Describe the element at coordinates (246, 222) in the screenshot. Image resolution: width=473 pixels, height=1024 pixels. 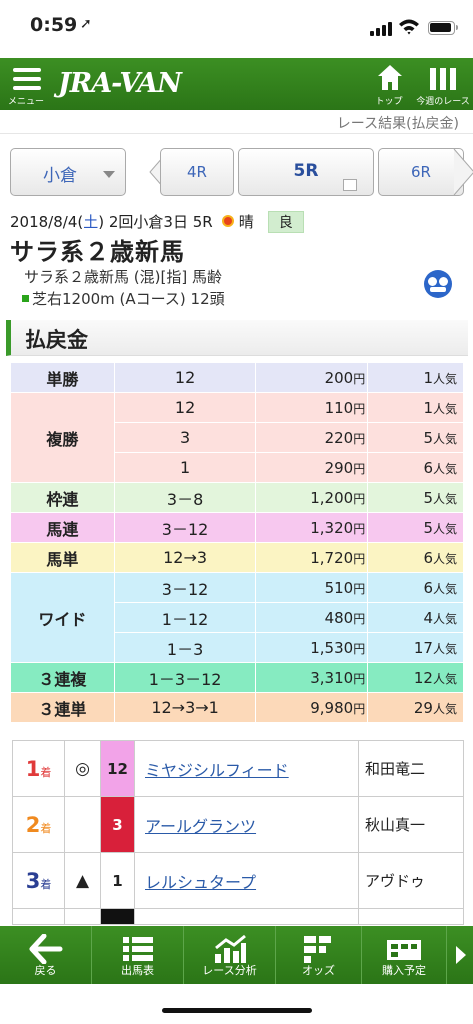
I see `weather-text: 晴` at that location.